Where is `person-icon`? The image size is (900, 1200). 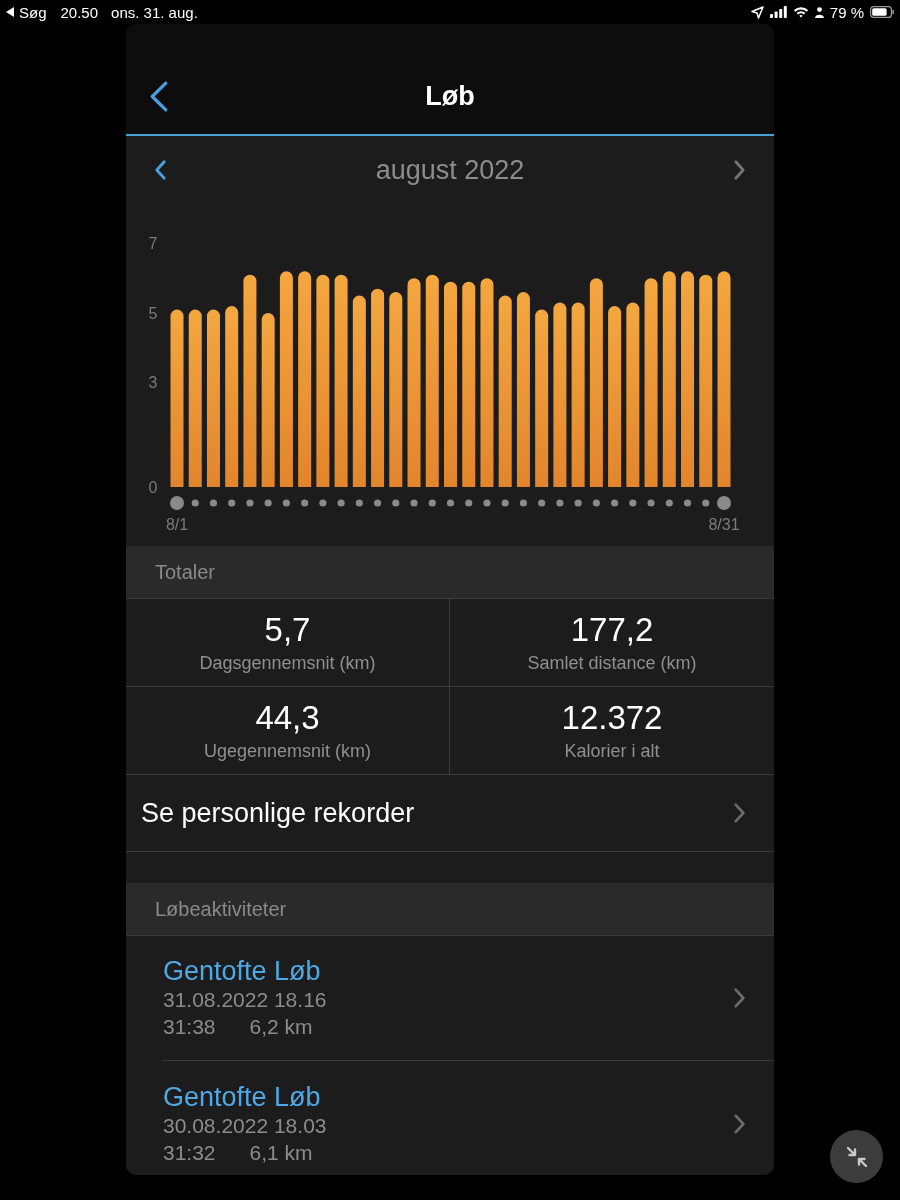 person-icon is located at coordinates (819, 12).